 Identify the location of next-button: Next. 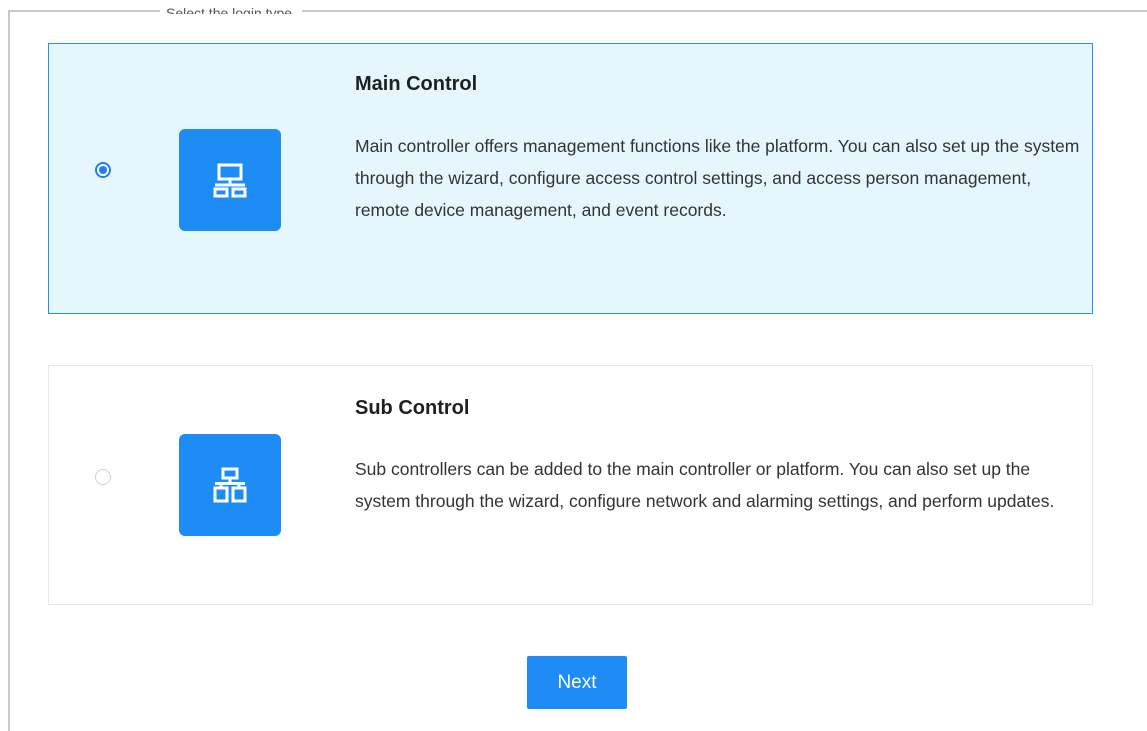
(577, 682).